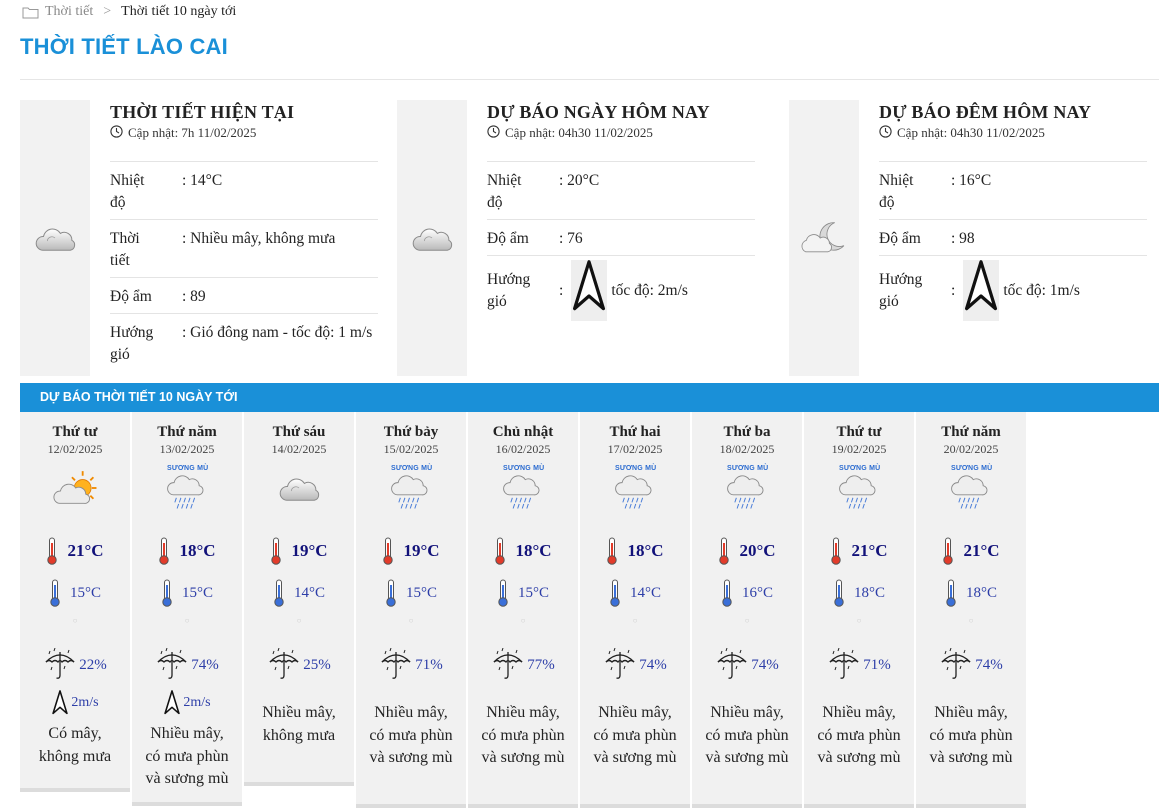  What do you see at coordinates (824, 238) in the screenshot?
I see `moon-cloud-icon` at bounding box center [824, 238].